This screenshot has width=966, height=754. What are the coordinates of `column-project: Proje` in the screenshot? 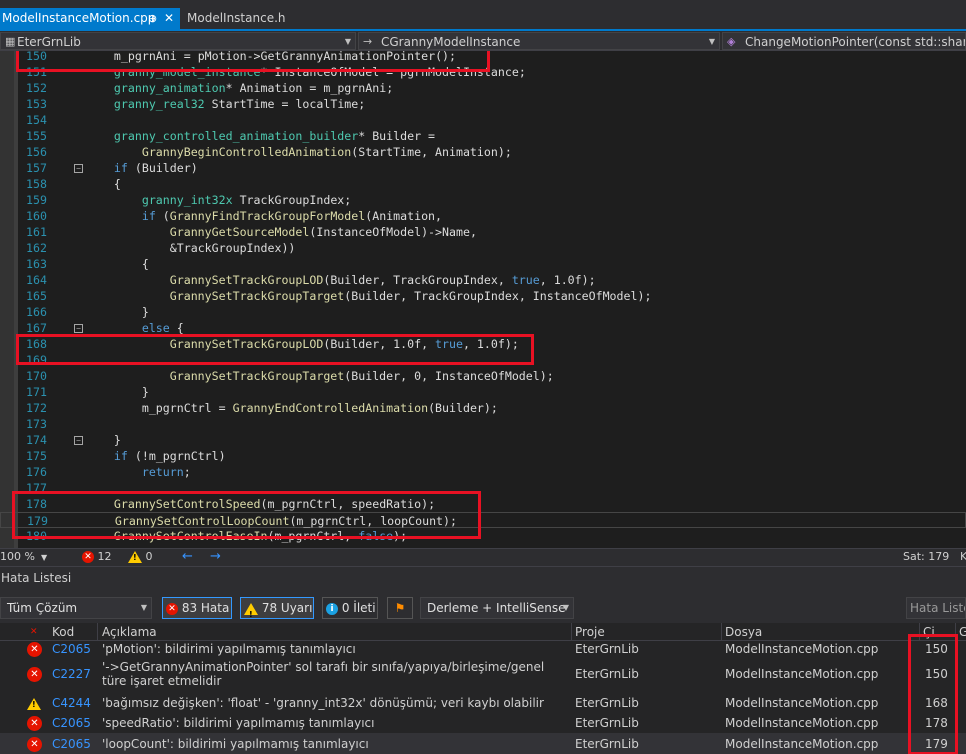 It's located at (590, 632).